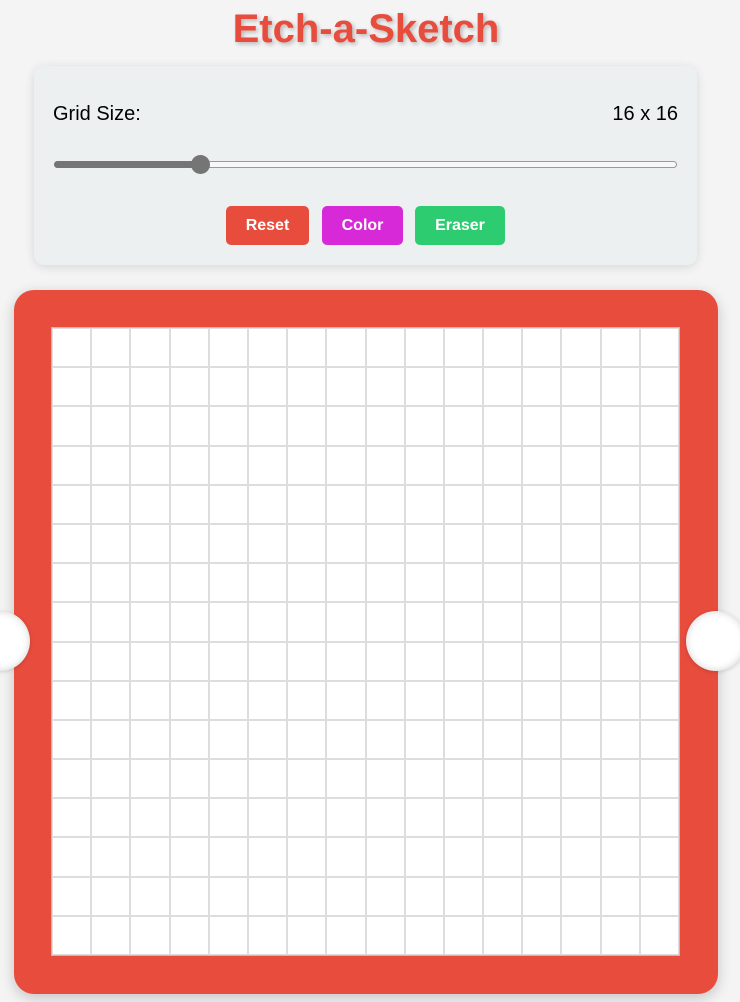 Image resolution: width=740 pixels, height=1002 pixels. What do you see at coordinates (365, 164) in the screenshot?
I see `grid-size-slider` at bounding box center [365, 164].